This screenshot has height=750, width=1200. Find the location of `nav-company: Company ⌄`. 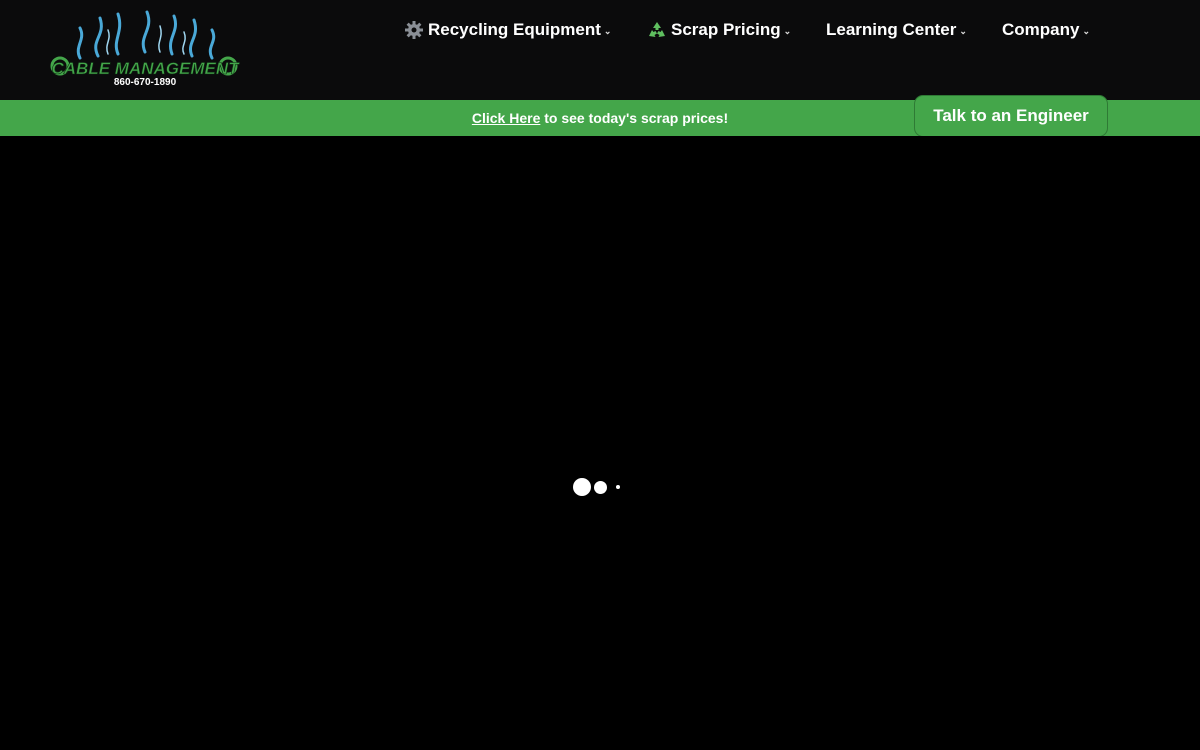

nav-company: Company ⌄ is located at coordinates (1046, 30).